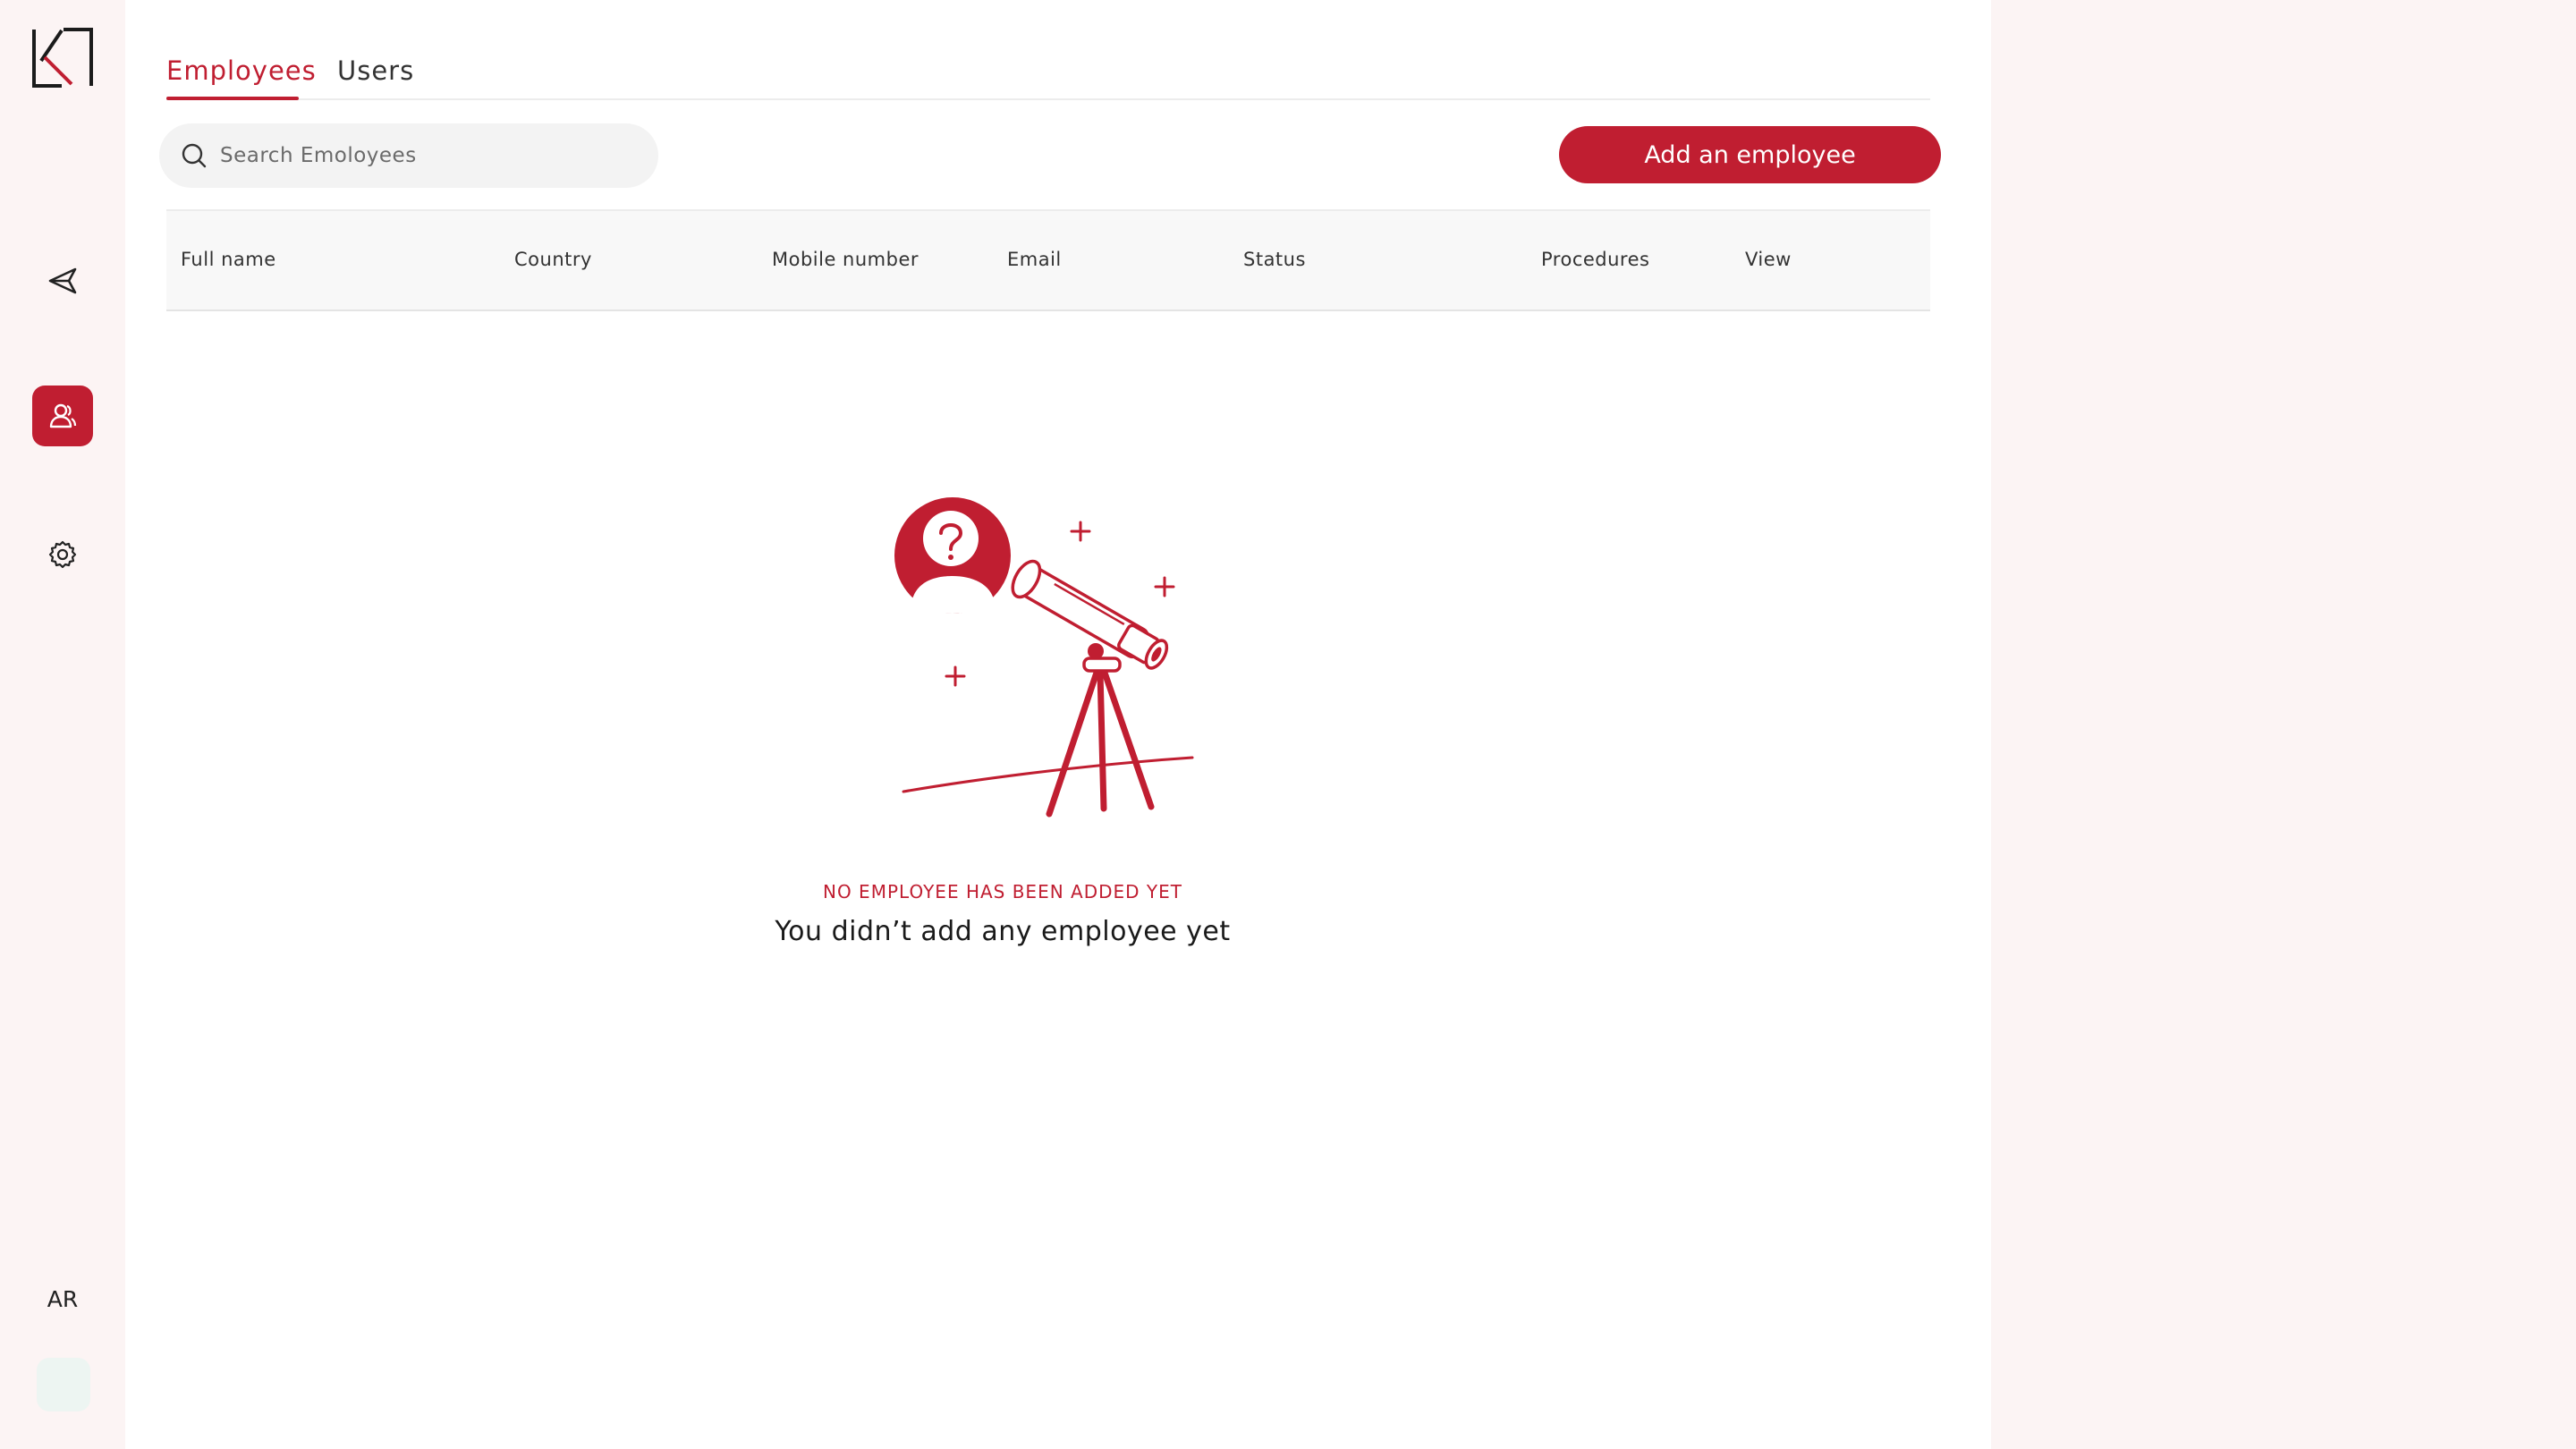 The width and height of the screenshot is (2576, 1449). I want to click on nav-send, so click(62, 280).